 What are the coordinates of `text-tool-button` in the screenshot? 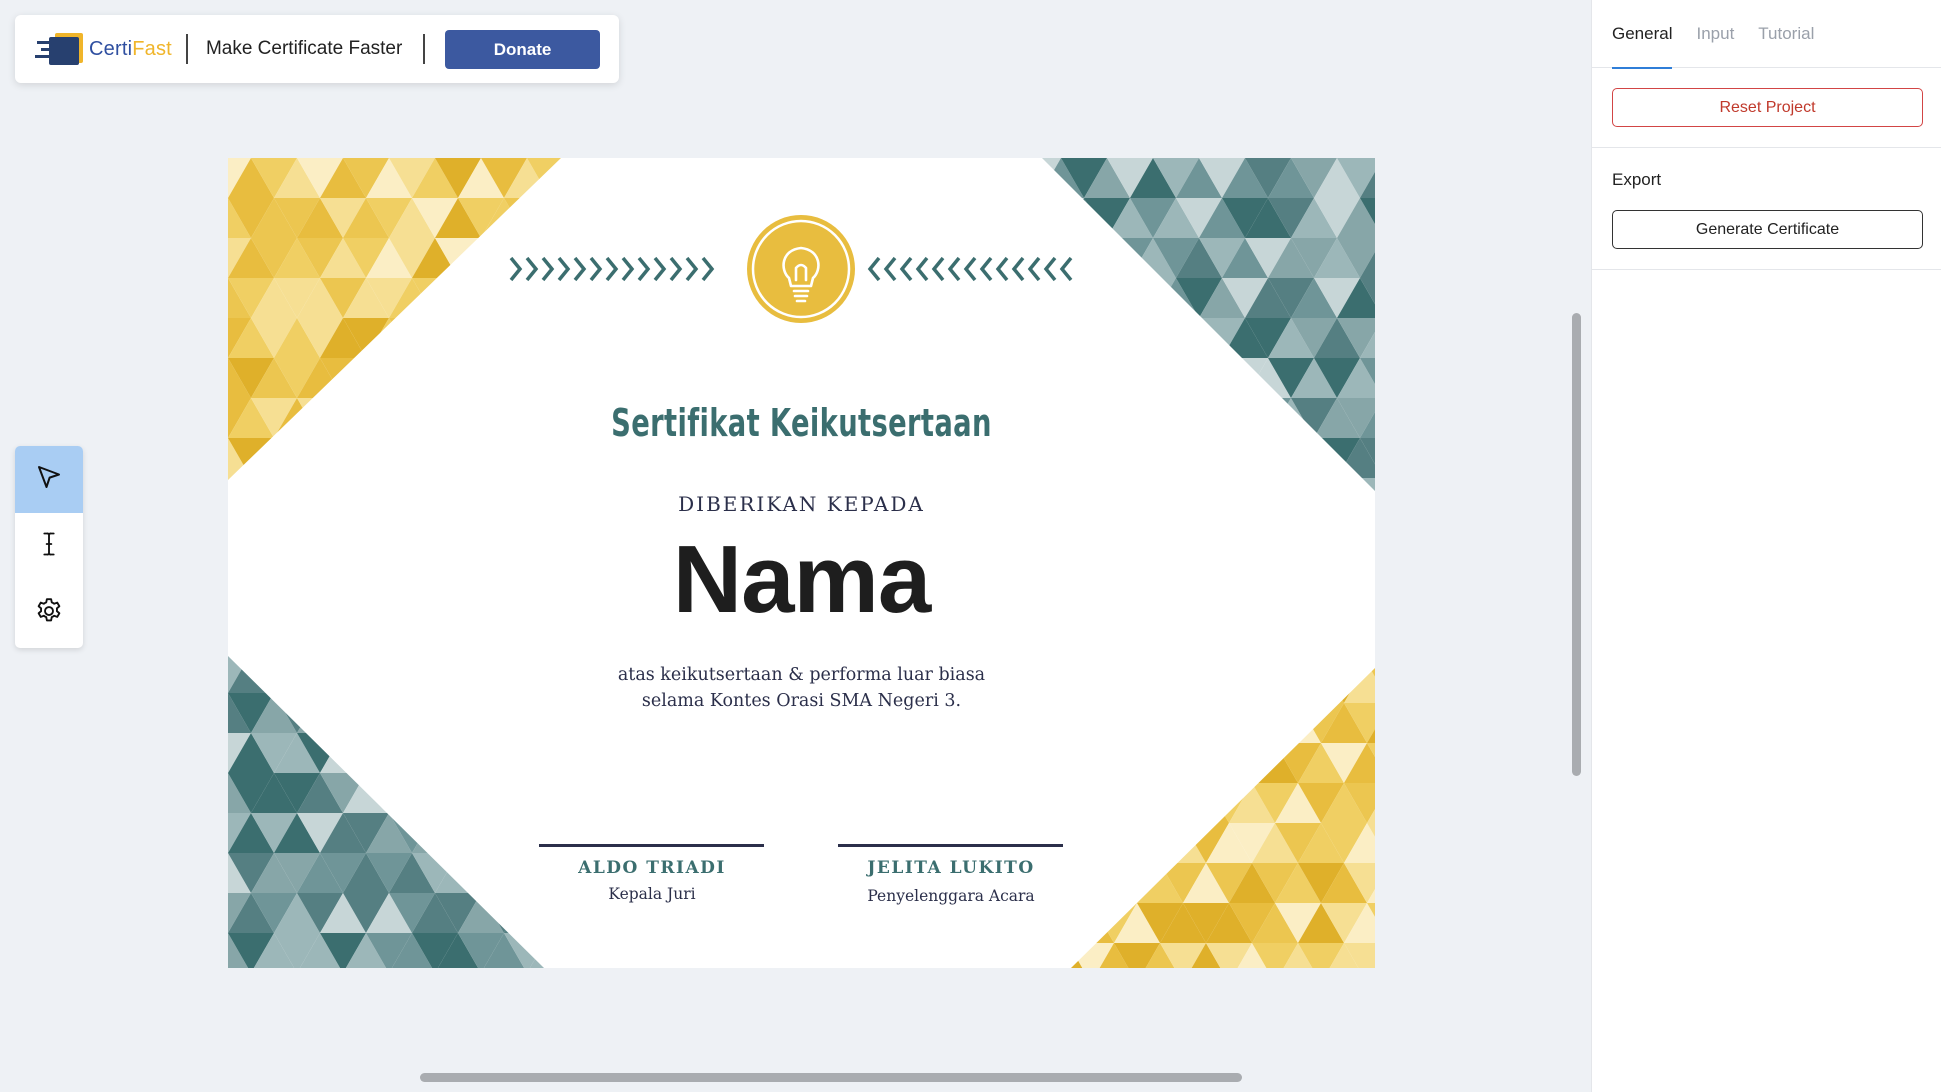 It's located at (49, 546).